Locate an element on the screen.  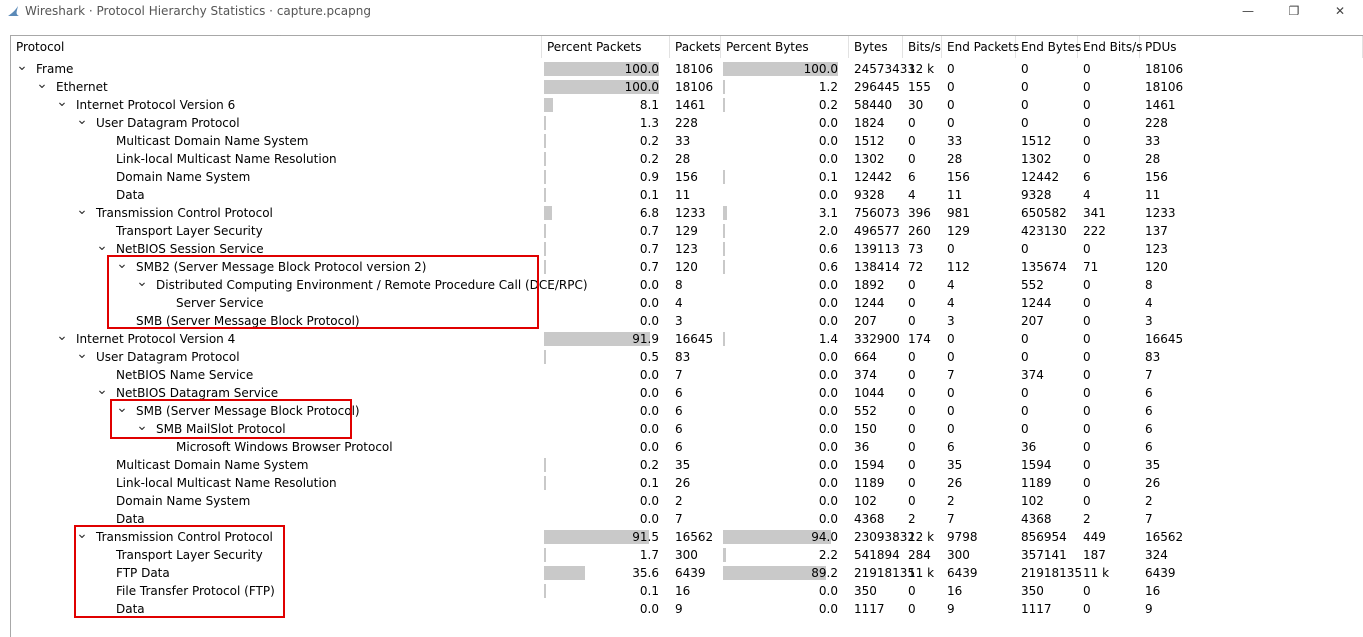
tree-row: Domain Name System 0.0 0.0 2 102 0 2 102 0 2 is located at coordinates (687, 501).